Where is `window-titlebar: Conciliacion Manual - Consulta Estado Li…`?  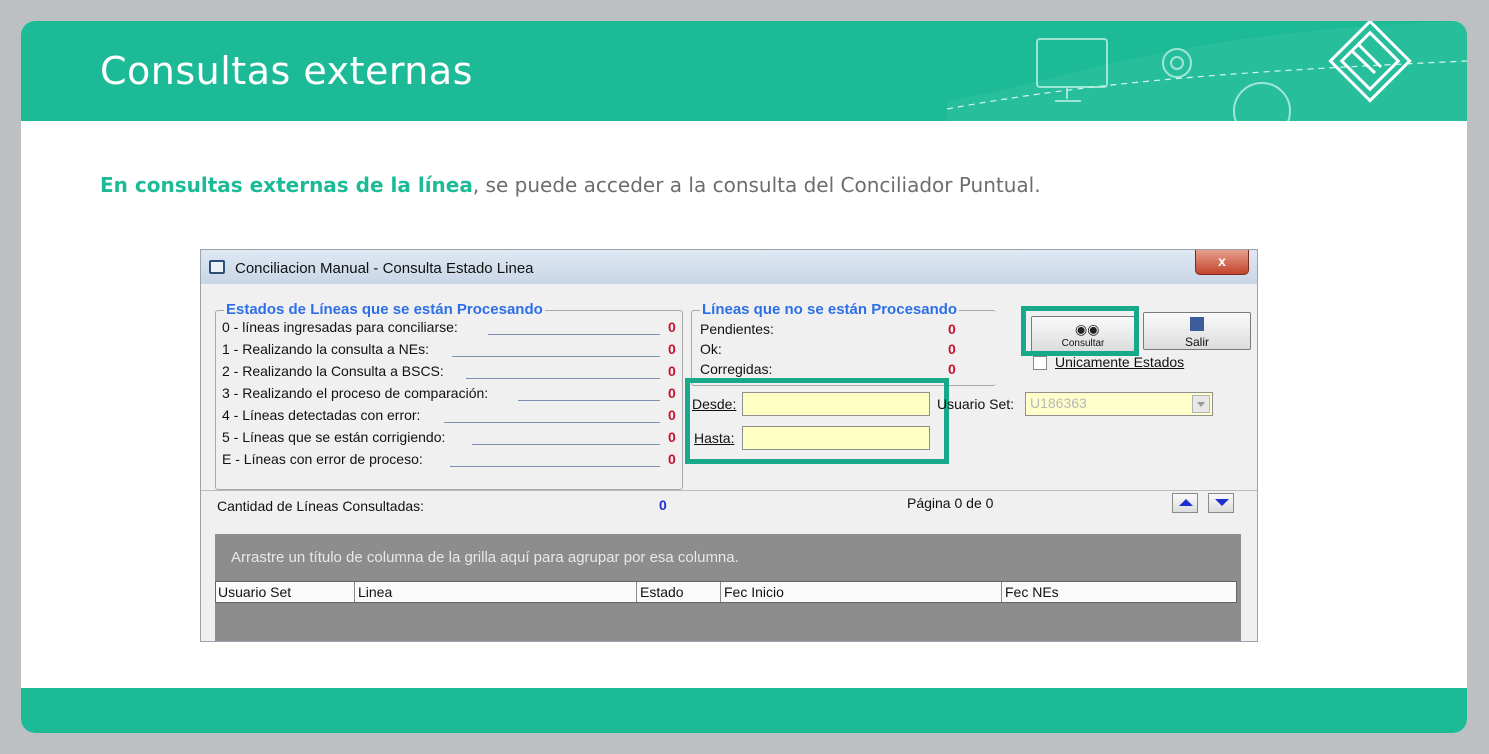 window-titlebar: Conciliacion Manual - Consulta Estado Li… is located at coordinates (729, 267).